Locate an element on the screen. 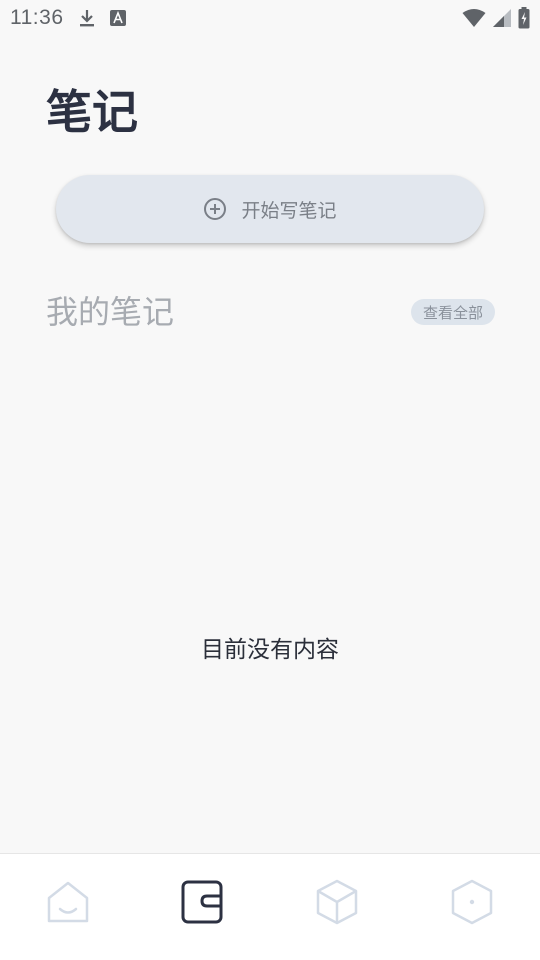  cube-icon is located at coordinates (337, 902).